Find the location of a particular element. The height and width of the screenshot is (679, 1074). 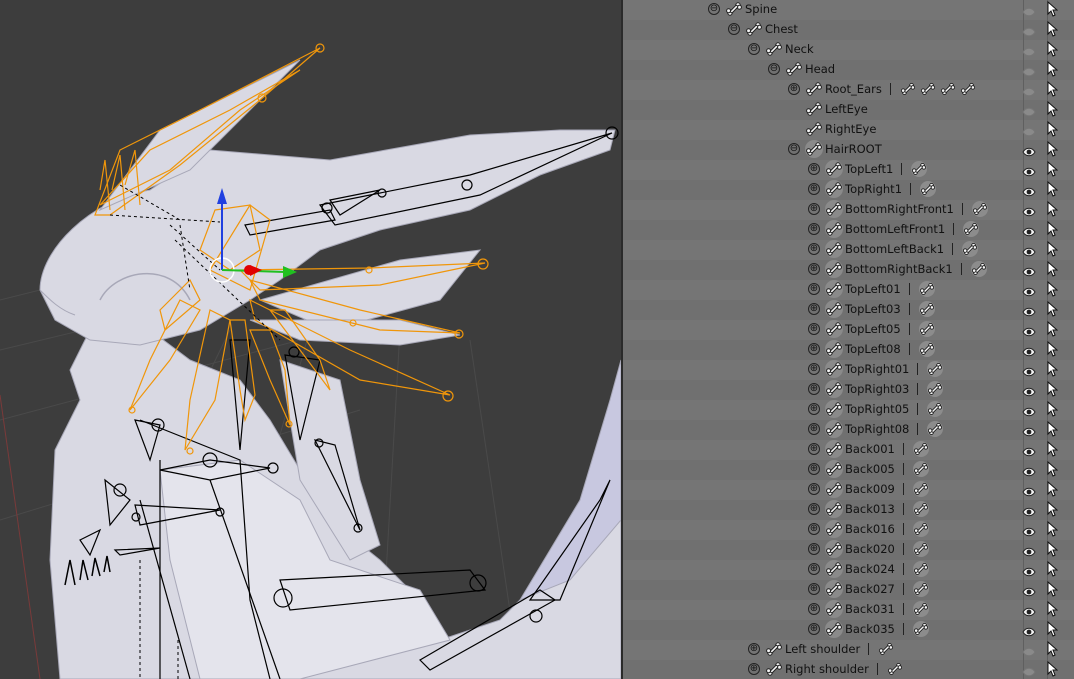

outliner-row: ⊕ BottomLeftBack1 is located at coordinates (848, 249).